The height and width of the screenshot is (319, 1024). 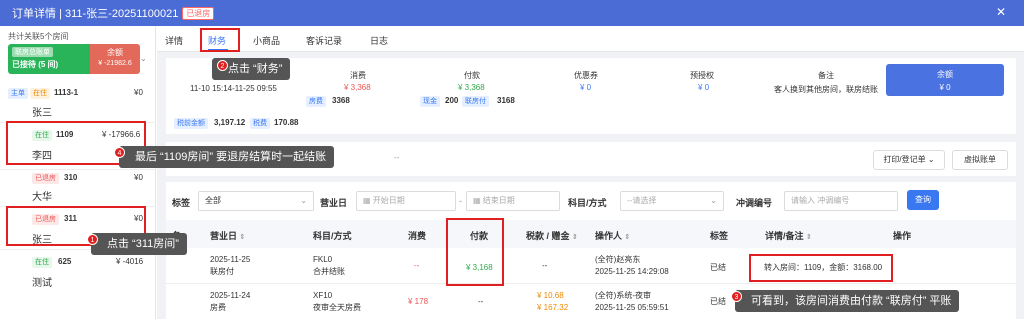 I want to click on total-bill-label: 联房总账单, so click(x=32, y=52).